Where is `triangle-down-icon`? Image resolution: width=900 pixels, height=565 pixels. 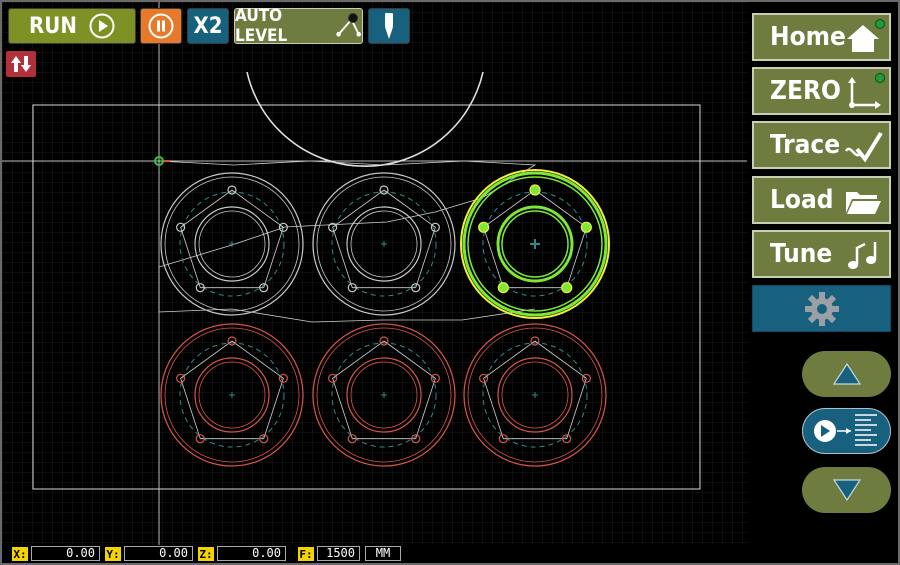 triangle-down-icon is located at coordinates (846, 490).